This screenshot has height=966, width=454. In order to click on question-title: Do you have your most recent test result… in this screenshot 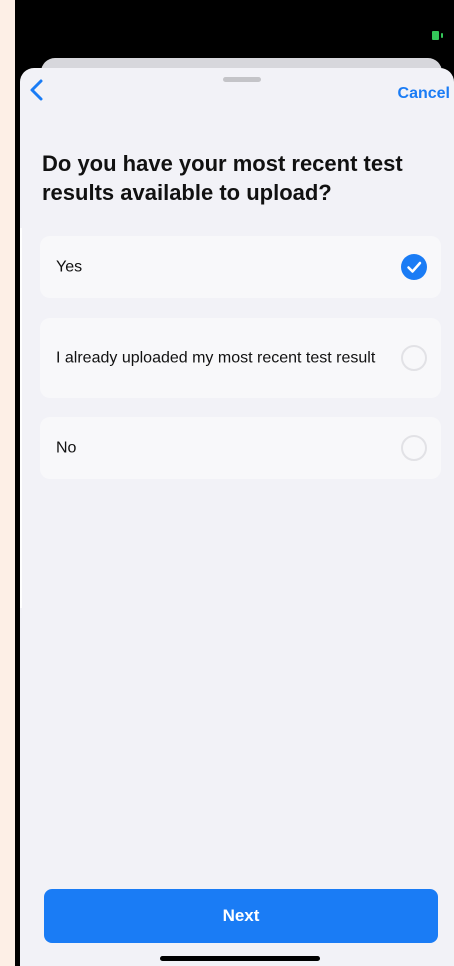, I will do `click(222, 178)`.